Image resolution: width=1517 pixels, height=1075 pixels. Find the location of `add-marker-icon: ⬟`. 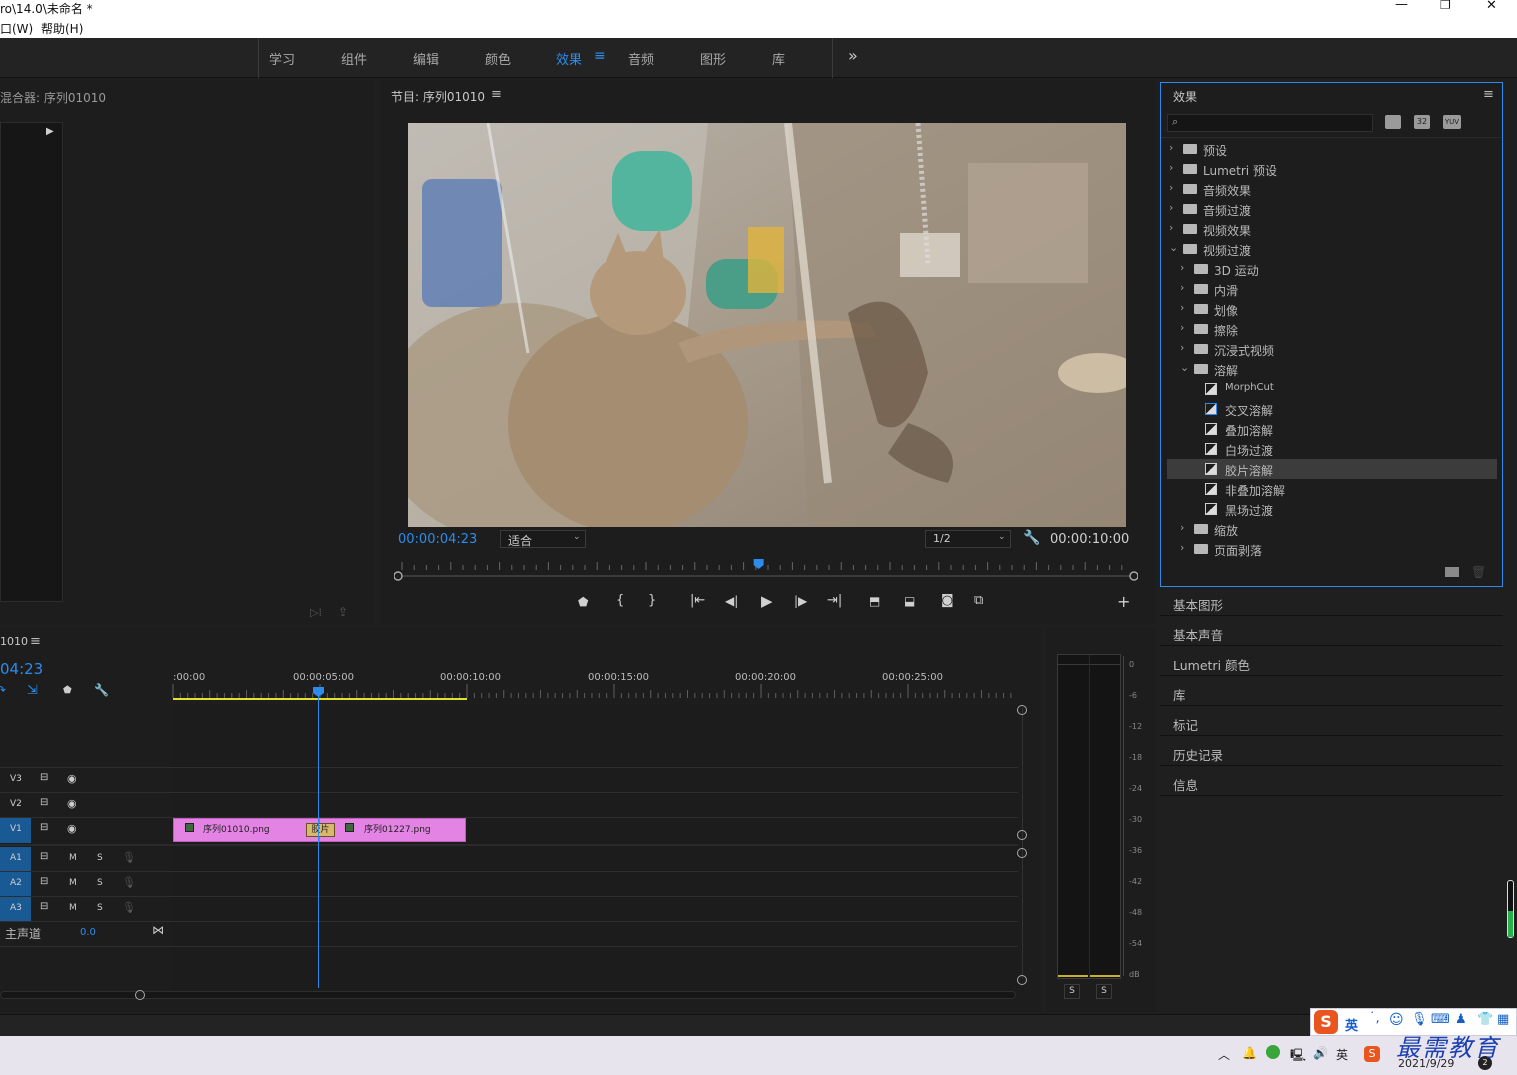

add-marker-icon: ⬟ is located at coordinates (67, 690).